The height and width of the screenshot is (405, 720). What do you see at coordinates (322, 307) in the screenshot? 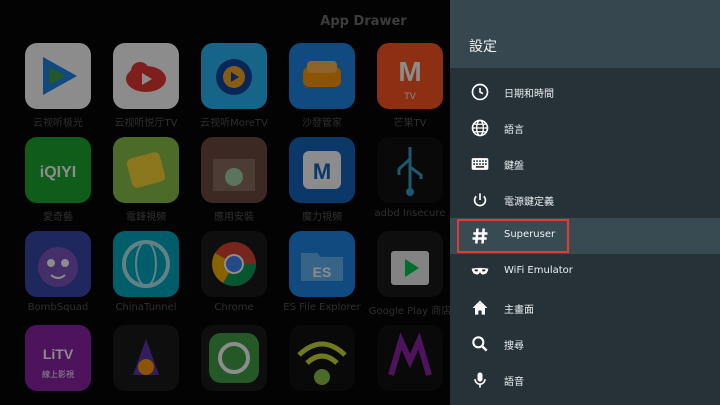
I see `app-label: ES File Explorer` at bounding box center [322, 307].